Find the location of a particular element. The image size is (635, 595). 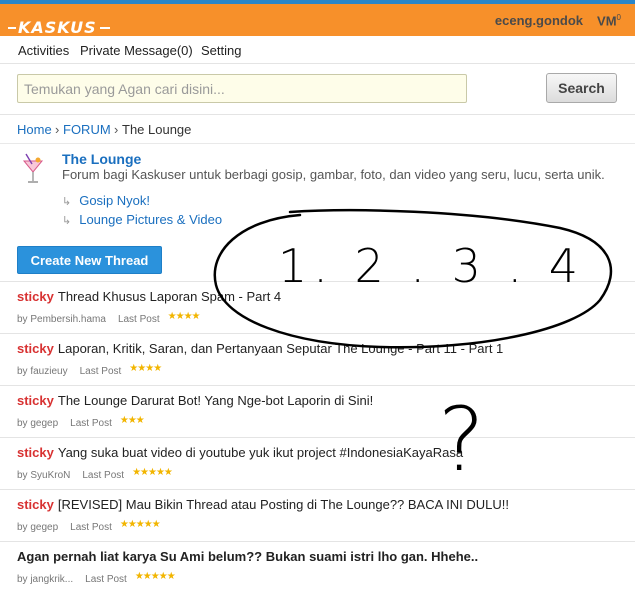

vm-label: VM is located at coordinates (607, 21).